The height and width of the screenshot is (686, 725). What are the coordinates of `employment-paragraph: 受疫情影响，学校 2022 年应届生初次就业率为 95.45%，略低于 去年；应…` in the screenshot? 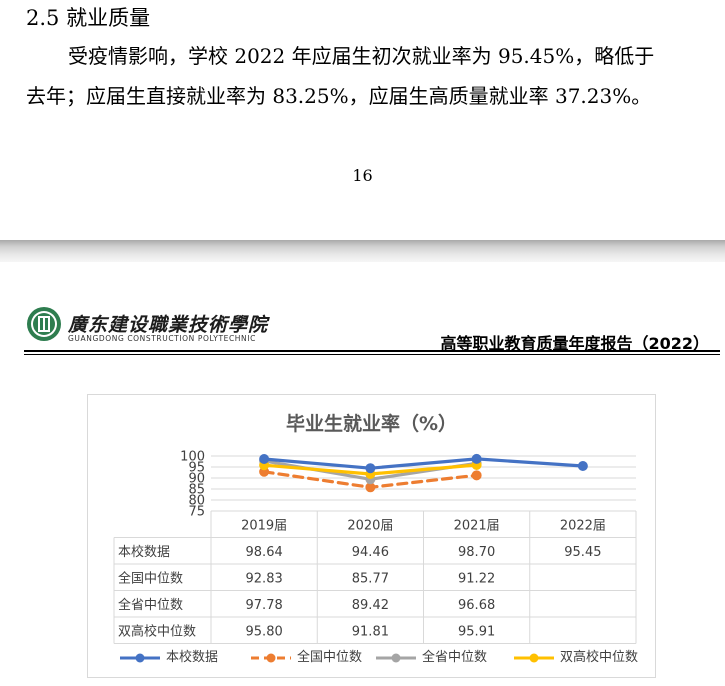 It's located at (373, 76).